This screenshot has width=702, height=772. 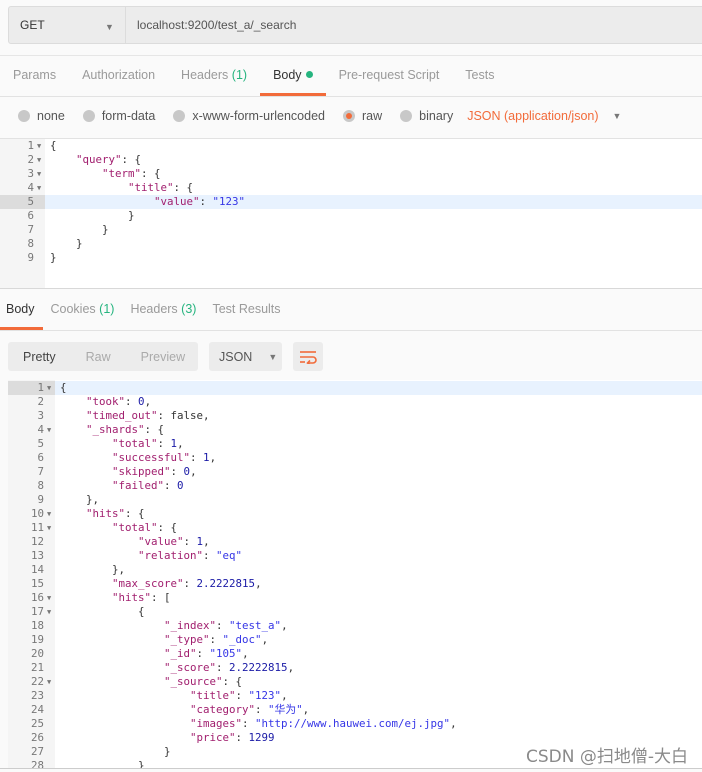 What do you see at coordinates (355, 682) in the screenshot?
I see `code-line: 22 ▼ "_source": {` at bounding box center [355, 682].